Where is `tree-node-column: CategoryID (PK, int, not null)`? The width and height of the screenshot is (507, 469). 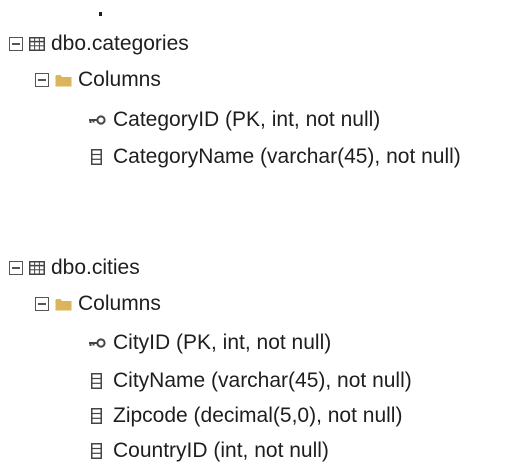 tree-node-column: CategoryID (PK, int, not null) is located at coordinates (234, 120).